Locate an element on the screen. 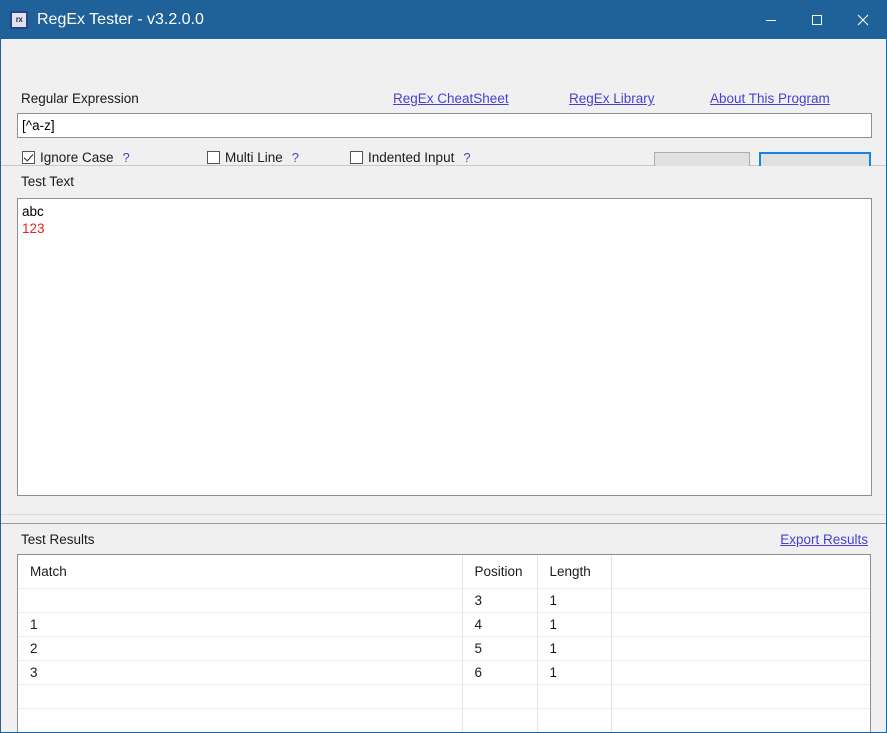 The width and height of the screenshot is (887, 733). column-header-match: Match is located at coordinates (240, 571).